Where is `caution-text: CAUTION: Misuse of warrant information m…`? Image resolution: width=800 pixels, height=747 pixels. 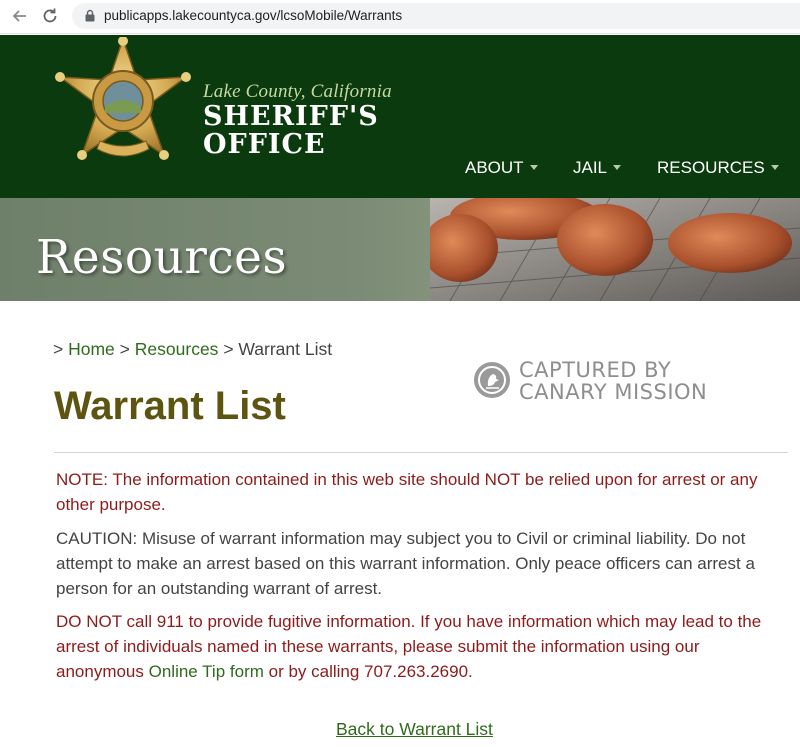
caution-text: CAUTION: Misuse of warrant information m… is located at coordinates (405, 563).